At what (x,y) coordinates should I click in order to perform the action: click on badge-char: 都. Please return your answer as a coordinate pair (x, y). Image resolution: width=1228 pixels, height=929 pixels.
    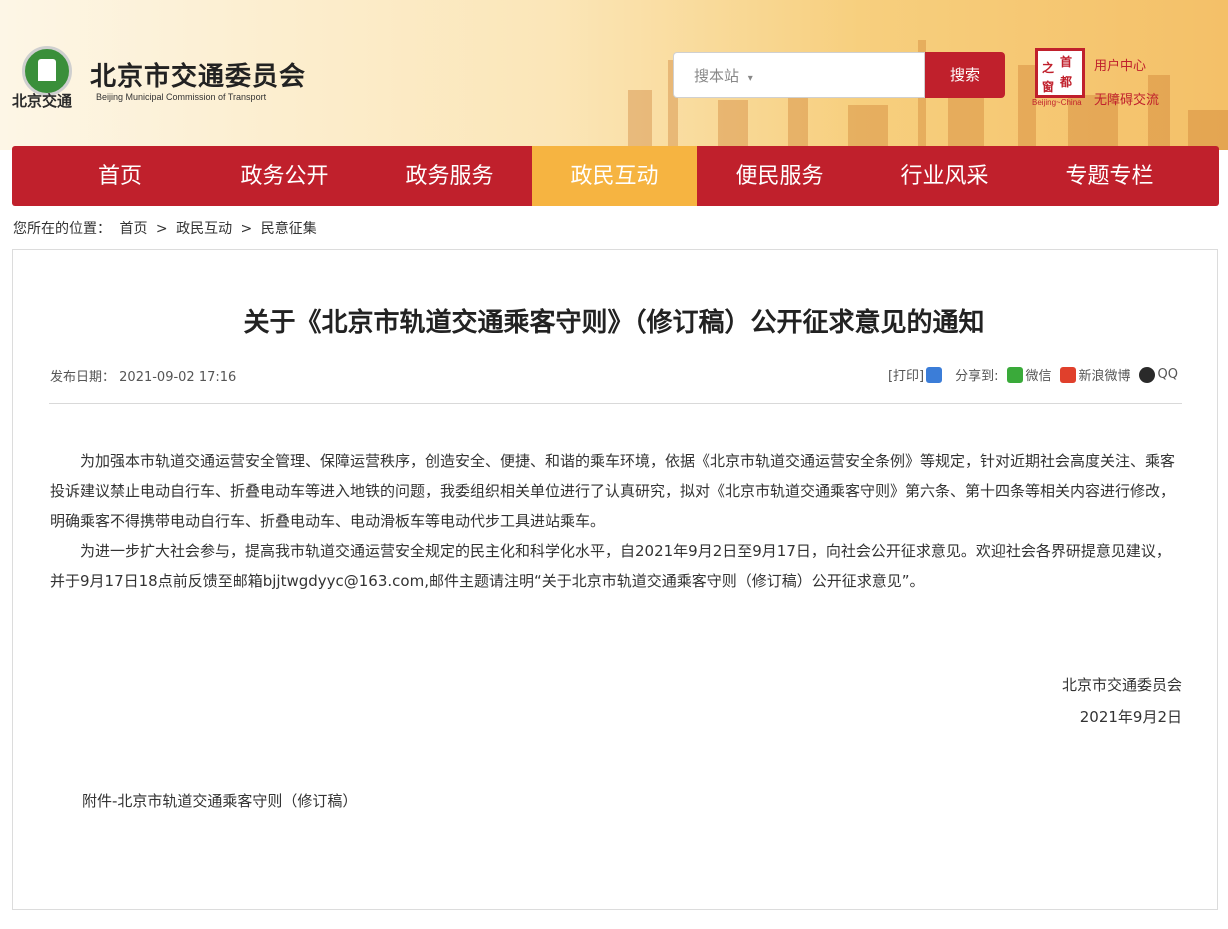
    Looking at the image, I should click on (1066, 82).